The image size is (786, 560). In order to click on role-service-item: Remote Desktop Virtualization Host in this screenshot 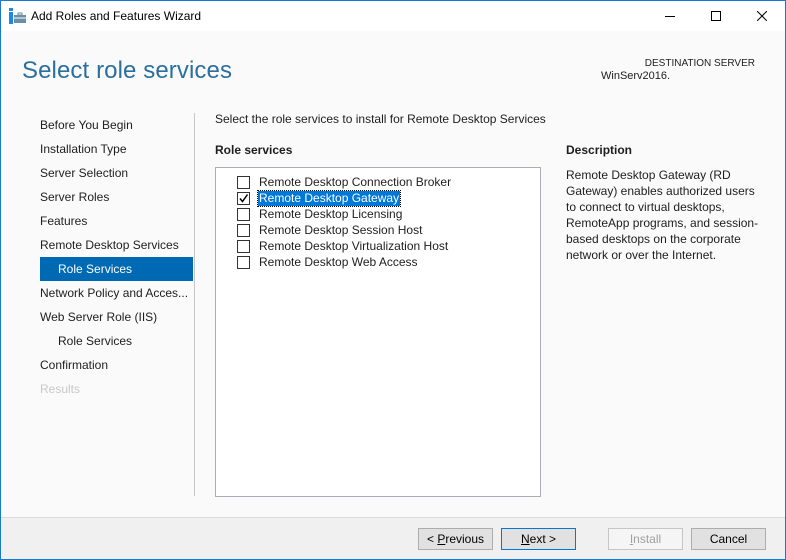, I will do `click(343, 246)`.